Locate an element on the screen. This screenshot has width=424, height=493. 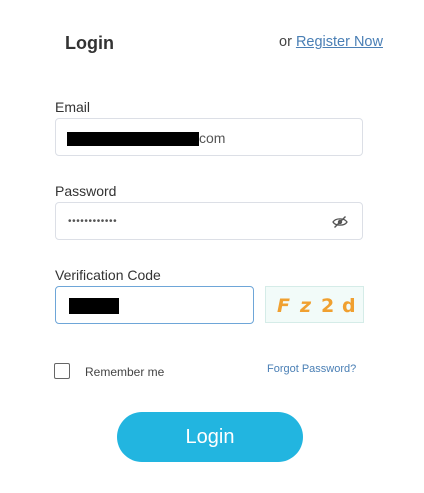
remember-me-label: Remember me is located at coordinates (125, 372).